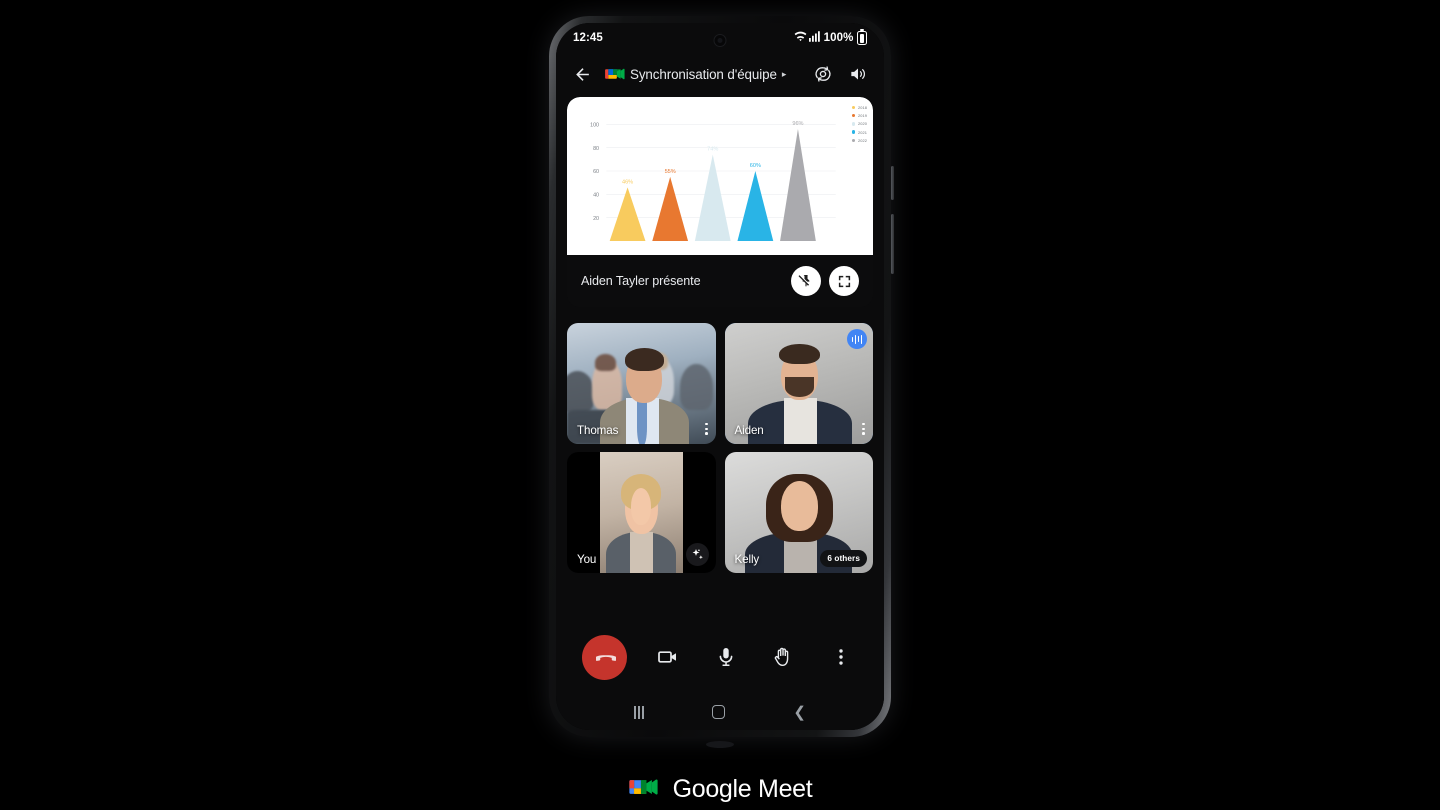 The image size is (1440, 810). Describe the element at coordinates (670, 172) in the screenshot. I see `svg-text: 55%` at that location.